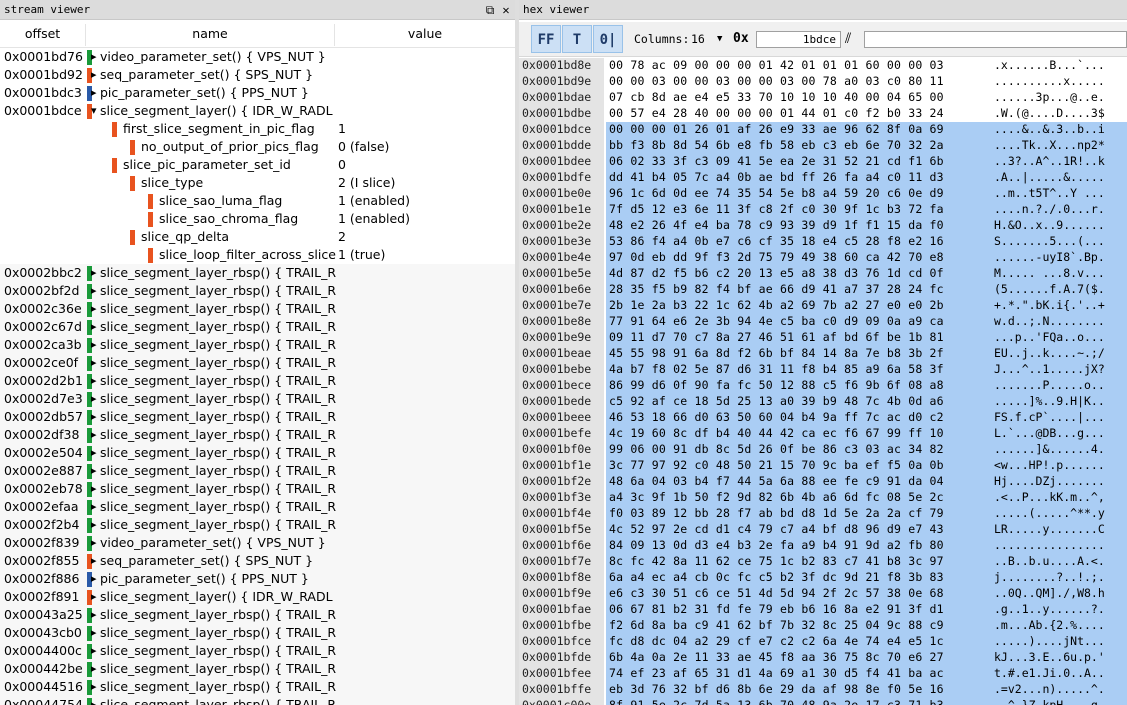  Describe the element at coordinates (1059, 578) in the screenshot. I see `hex-ascii: j........?..!.;.` at that location.